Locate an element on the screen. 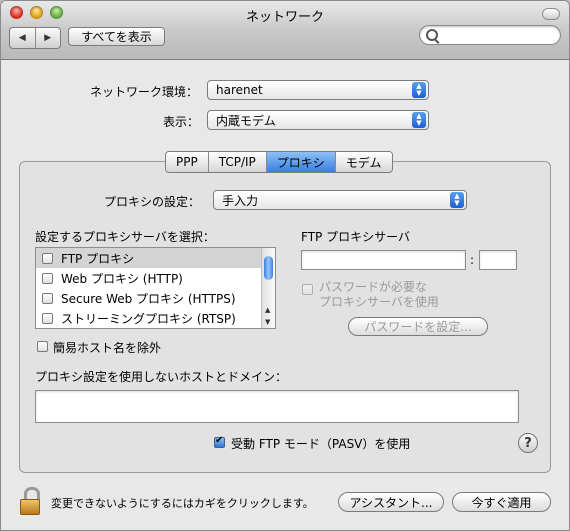 The image size is (570, 531). list-item: Secure Web プロキシ (HTTPS) is located at coordinates (155, 298).